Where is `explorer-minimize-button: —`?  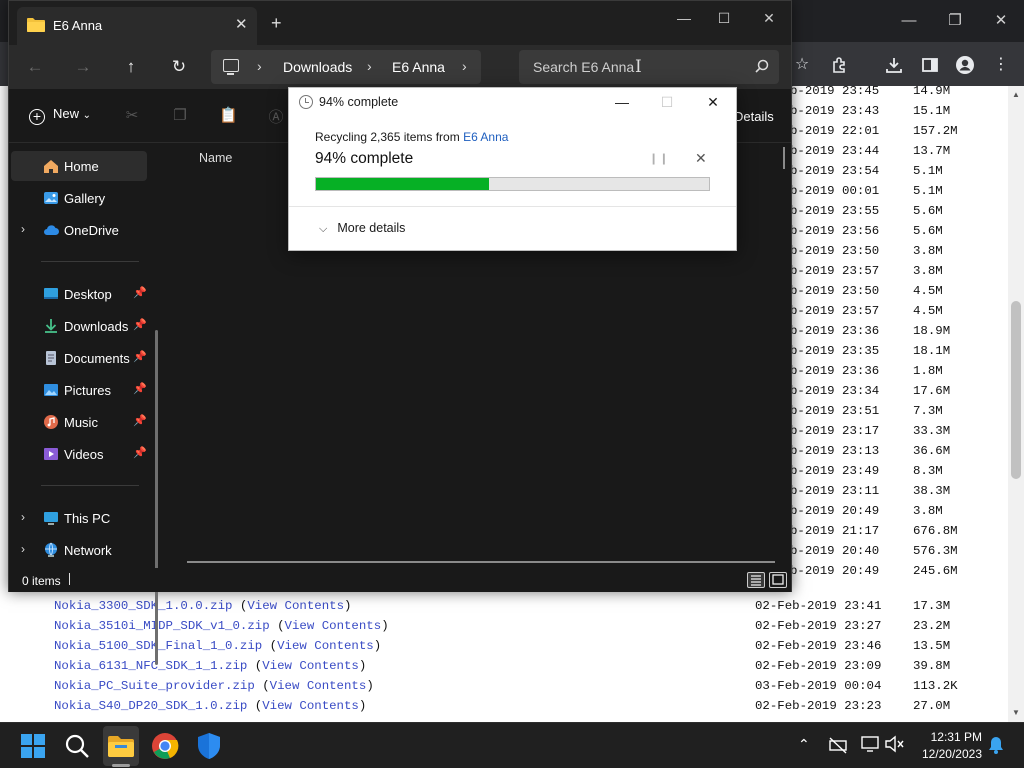
explorer-minimize-button: — is located at coordinates (684, 18).